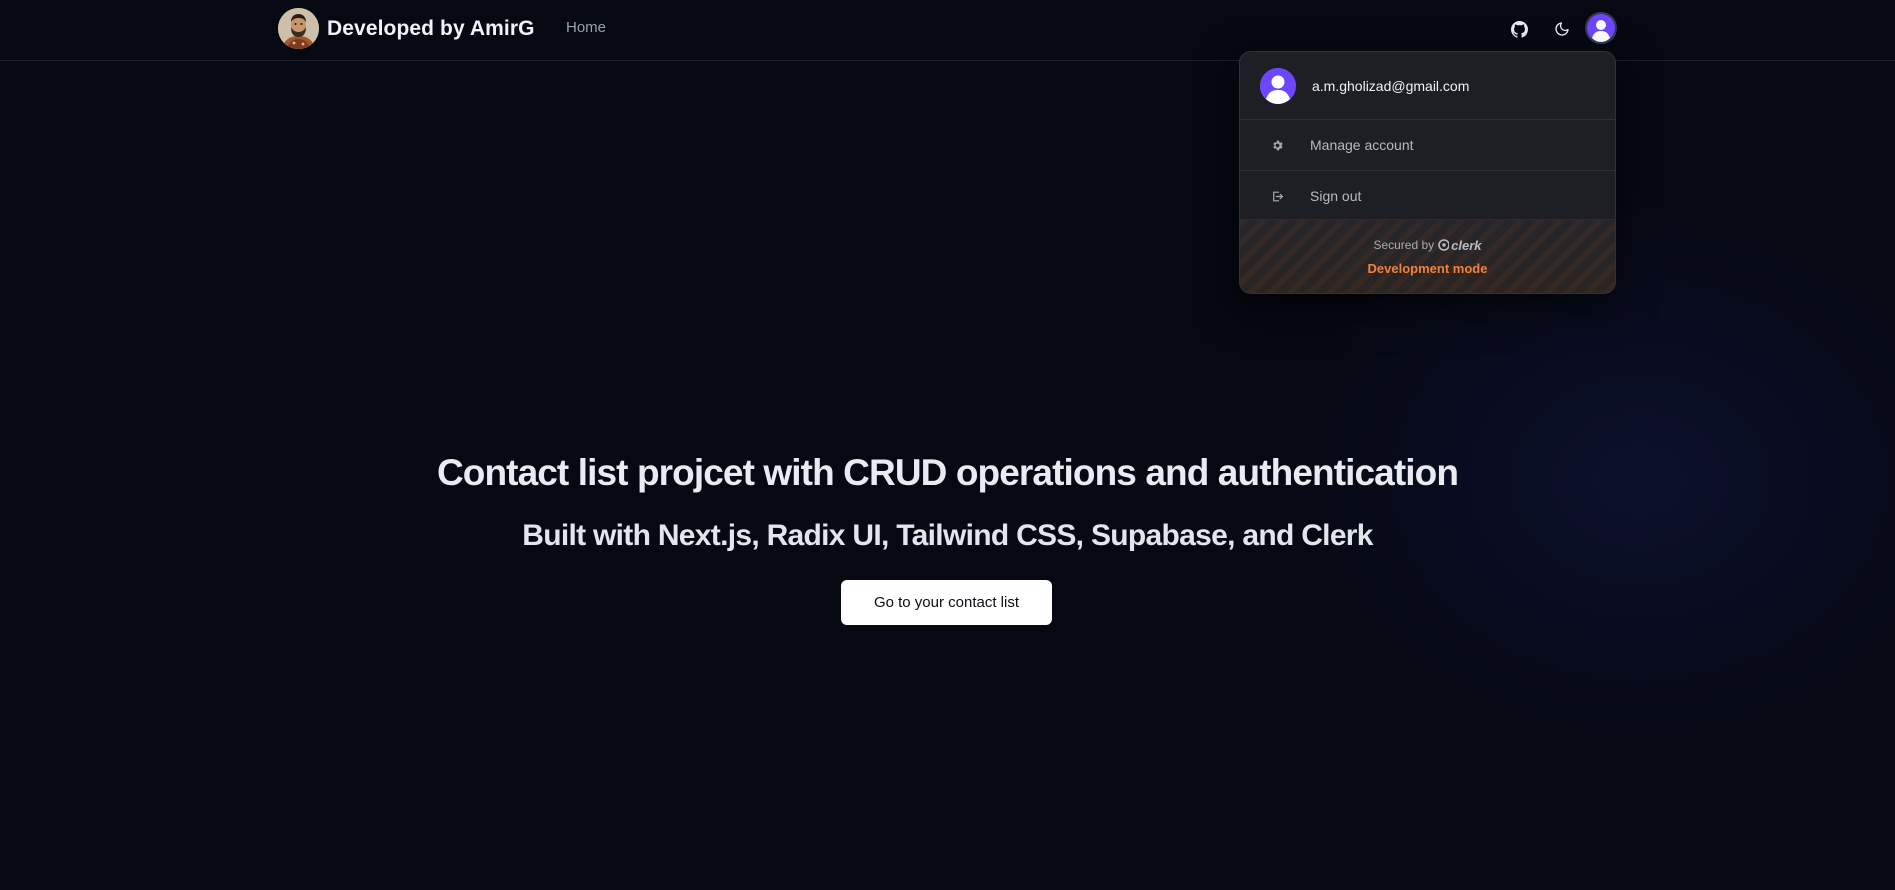 The height and width of the screenshot is (890, 1895). What do you see at coordinates (586, 27) in the screenshot?
I see `nav-home-link: Home` at bounding box center [586, 27].